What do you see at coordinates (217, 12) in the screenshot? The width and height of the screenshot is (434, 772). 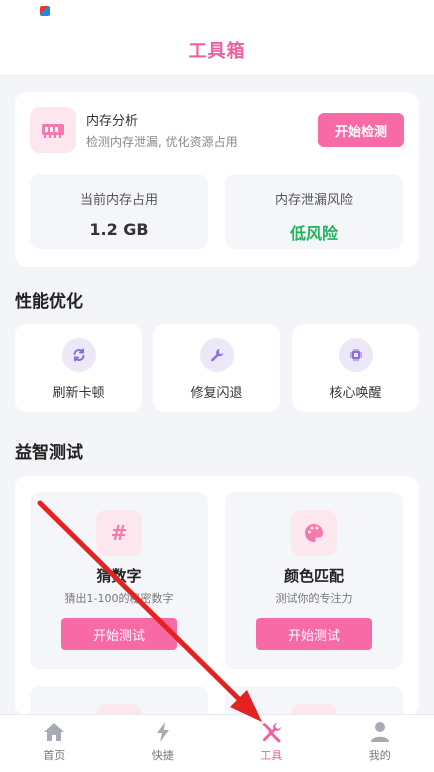 I see `status-bar` at bounding box center [217, 12].